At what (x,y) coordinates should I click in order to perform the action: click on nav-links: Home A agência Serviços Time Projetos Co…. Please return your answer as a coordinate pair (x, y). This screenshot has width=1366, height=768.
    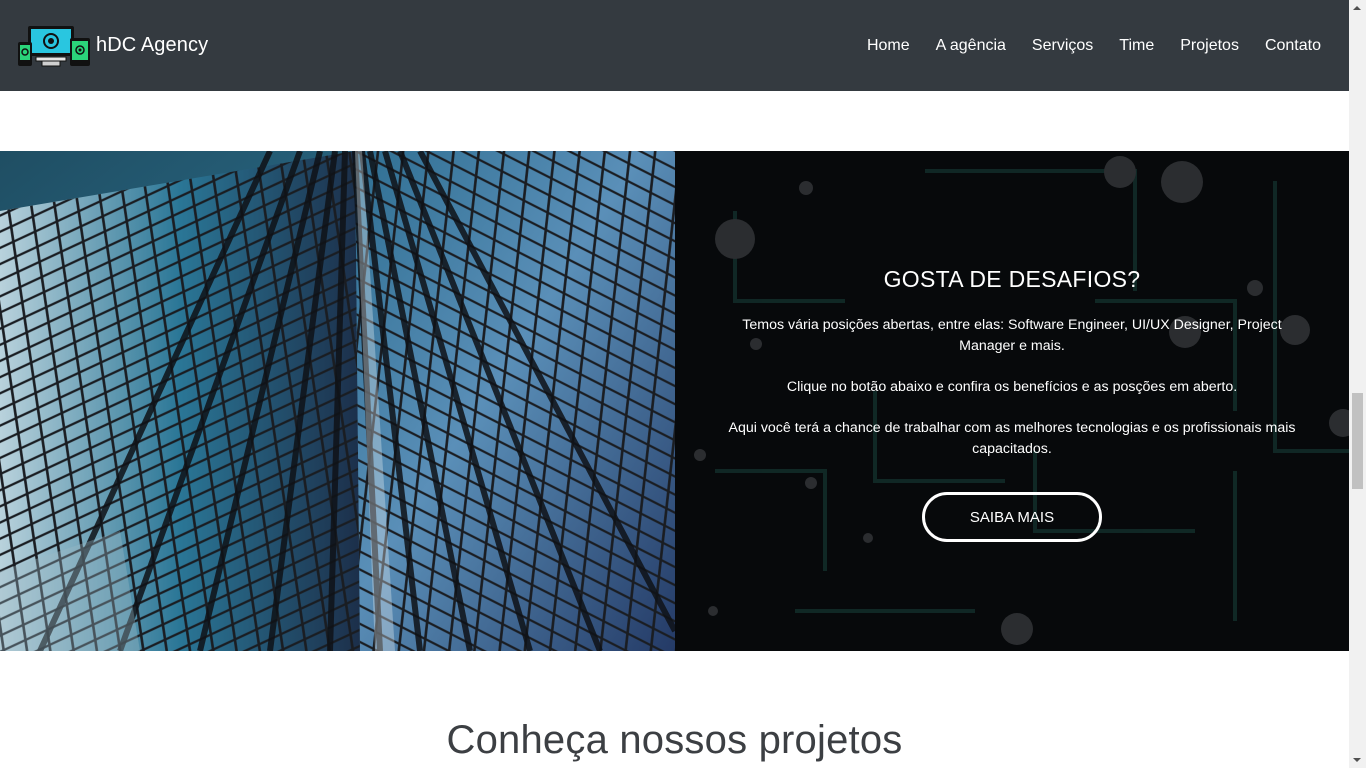
    Looking at the image, I should click on (1087, 46).